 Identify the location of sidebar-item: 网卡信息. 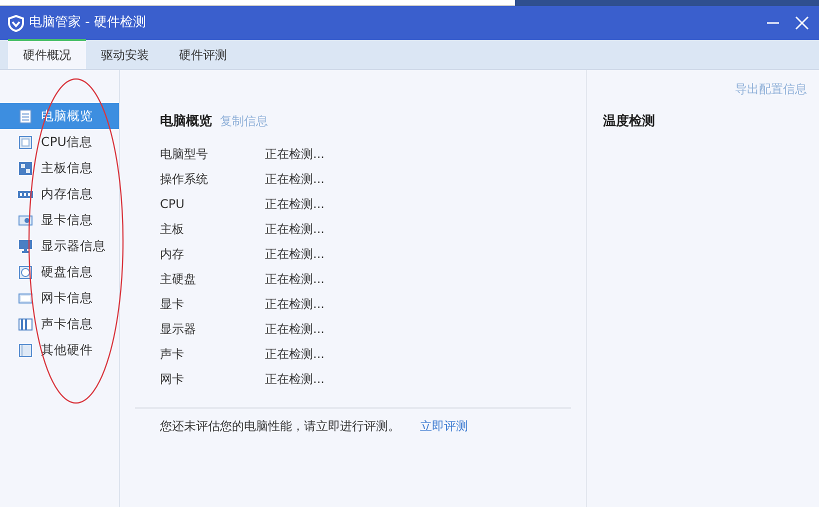
(59, 298).